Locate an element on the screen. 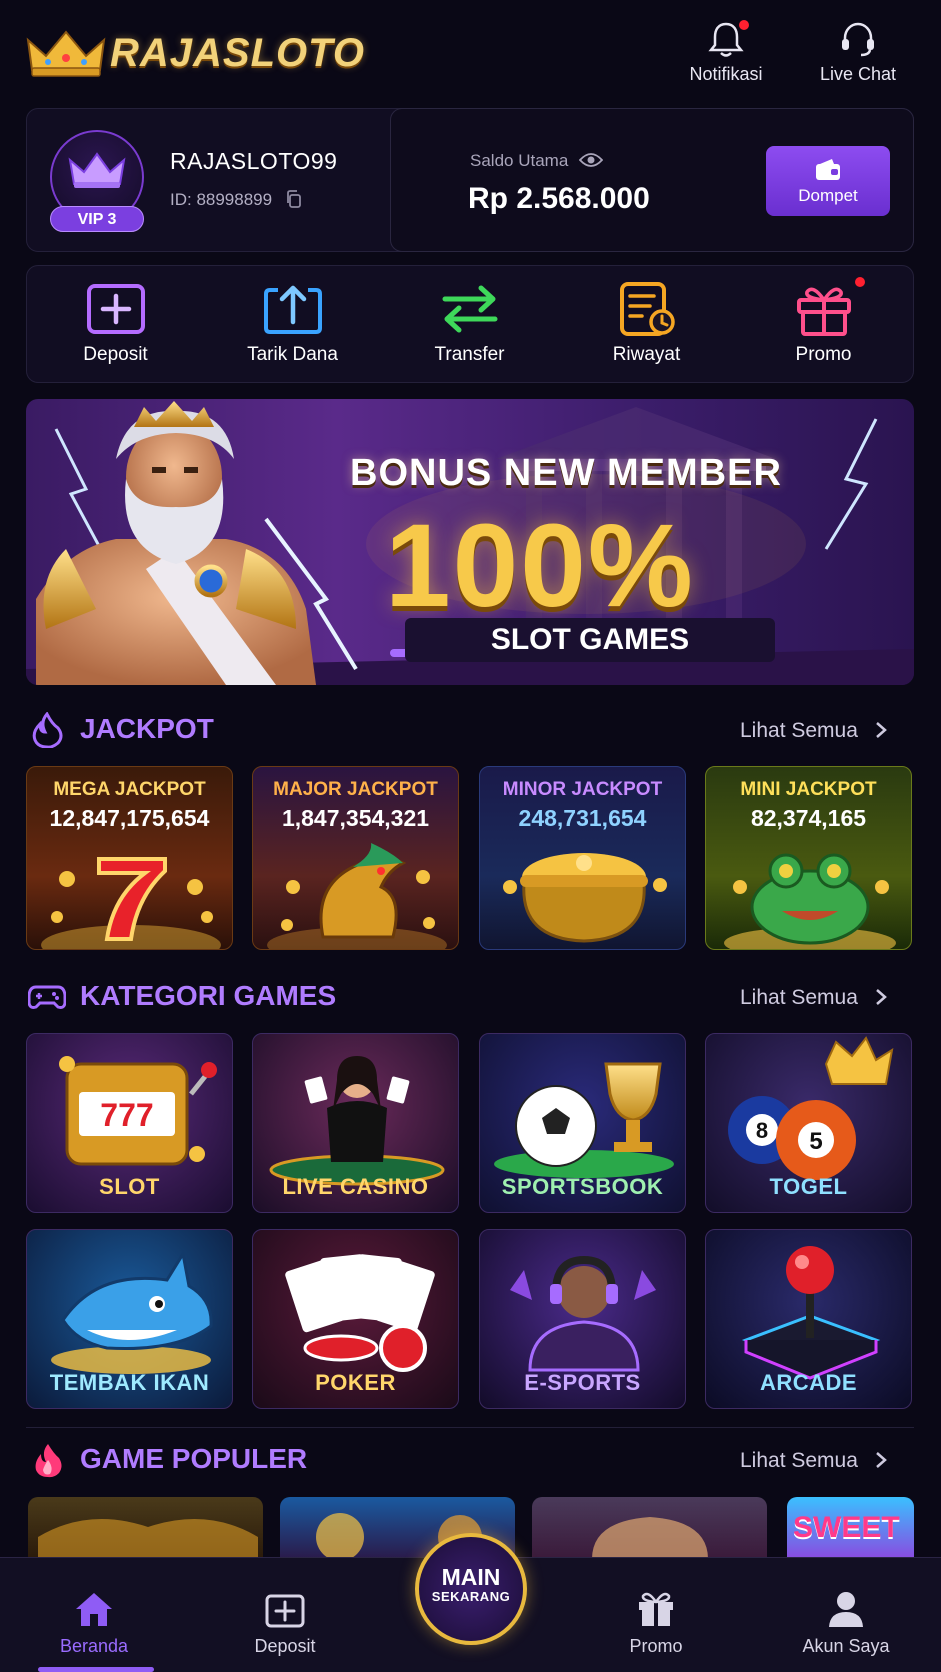  headset-icon is located at coordinates (858, 39).